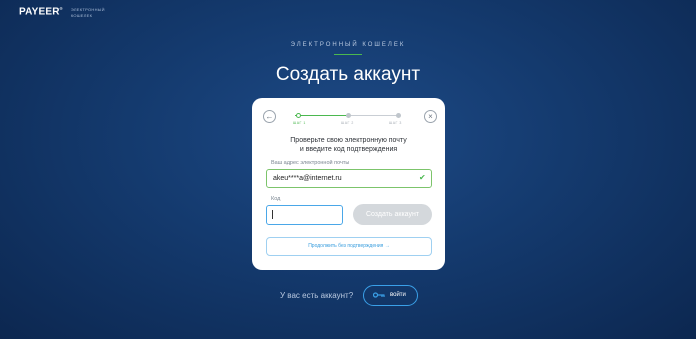  Describe the element at coordinates (87, 12) in the screenshot. I see `logo-subtitle: ЭЛЕКТРОННЫЙ КОШЕЛЕК` at that location.